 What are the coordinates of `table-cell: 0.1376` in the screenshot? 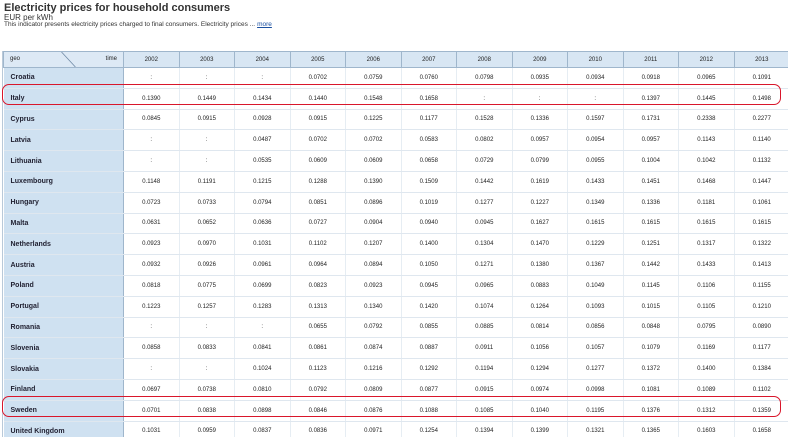 It's located at (651, 411).